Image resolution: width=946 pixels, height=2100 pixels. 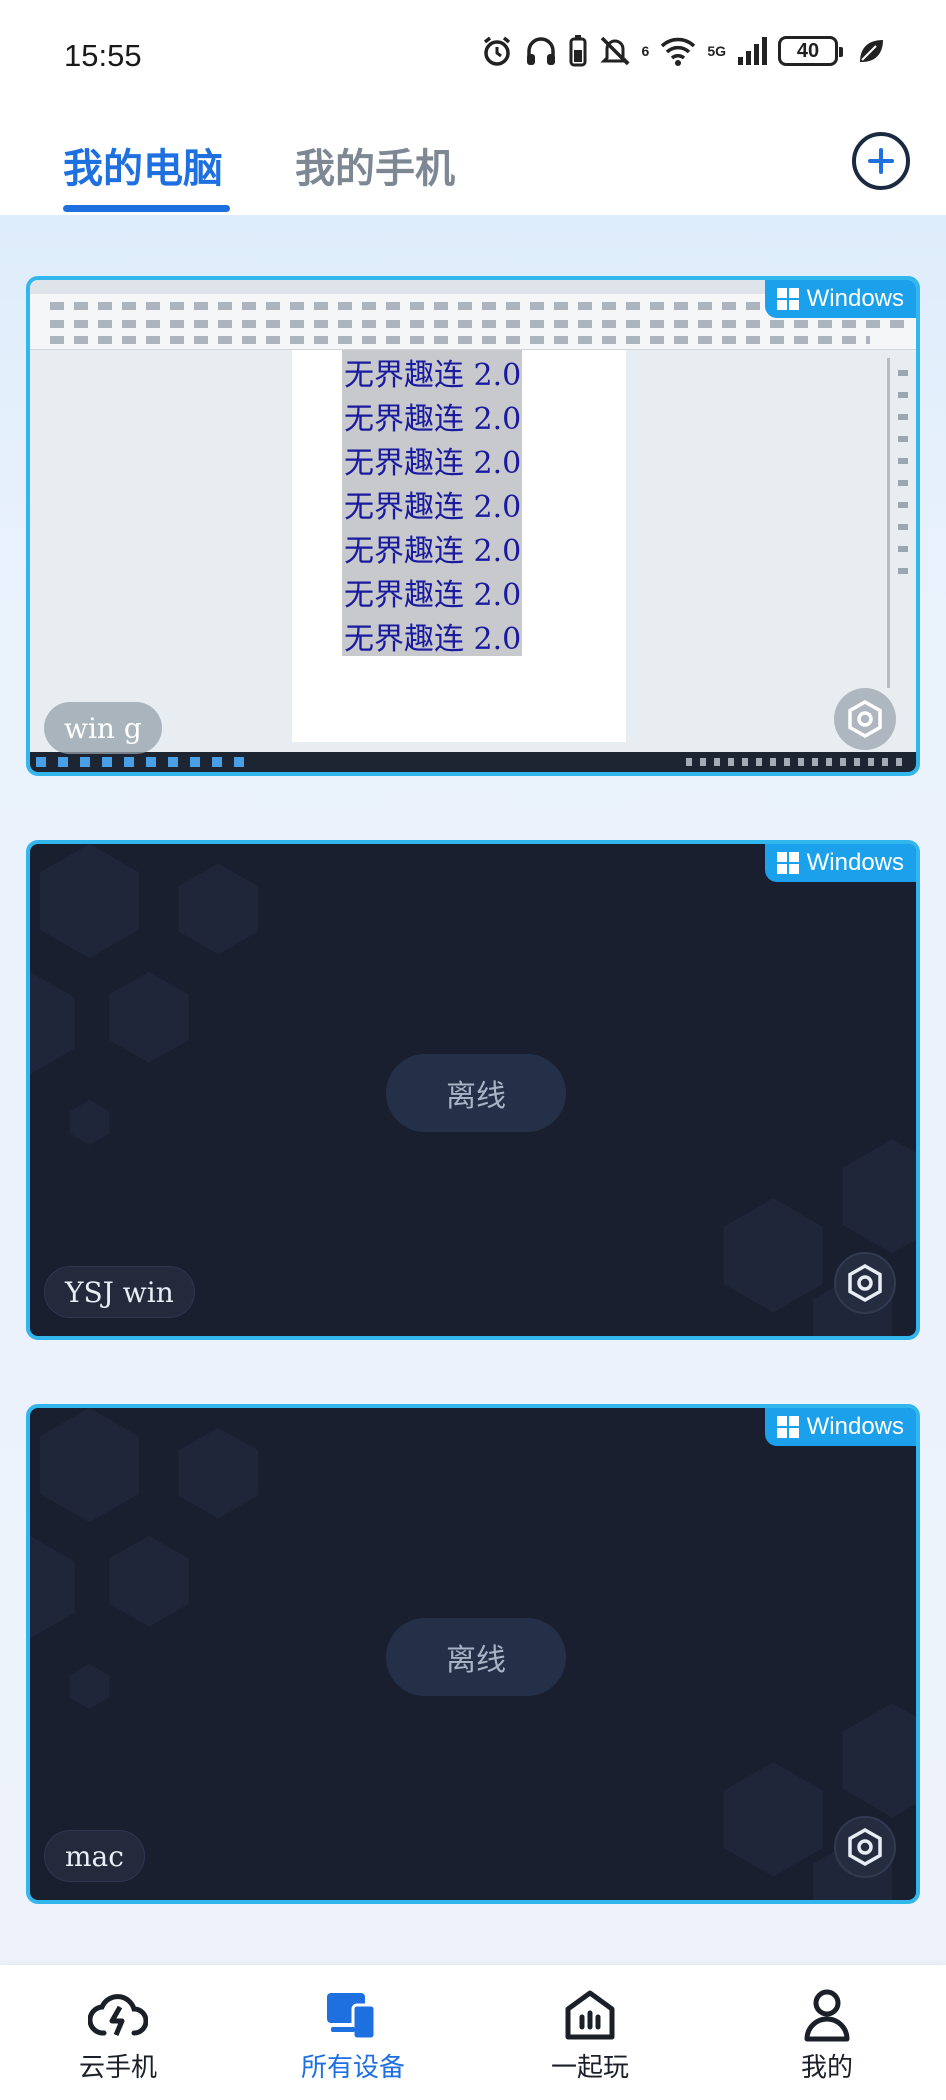 I want to click on battery-level: 40, so click(x=808, y=50).